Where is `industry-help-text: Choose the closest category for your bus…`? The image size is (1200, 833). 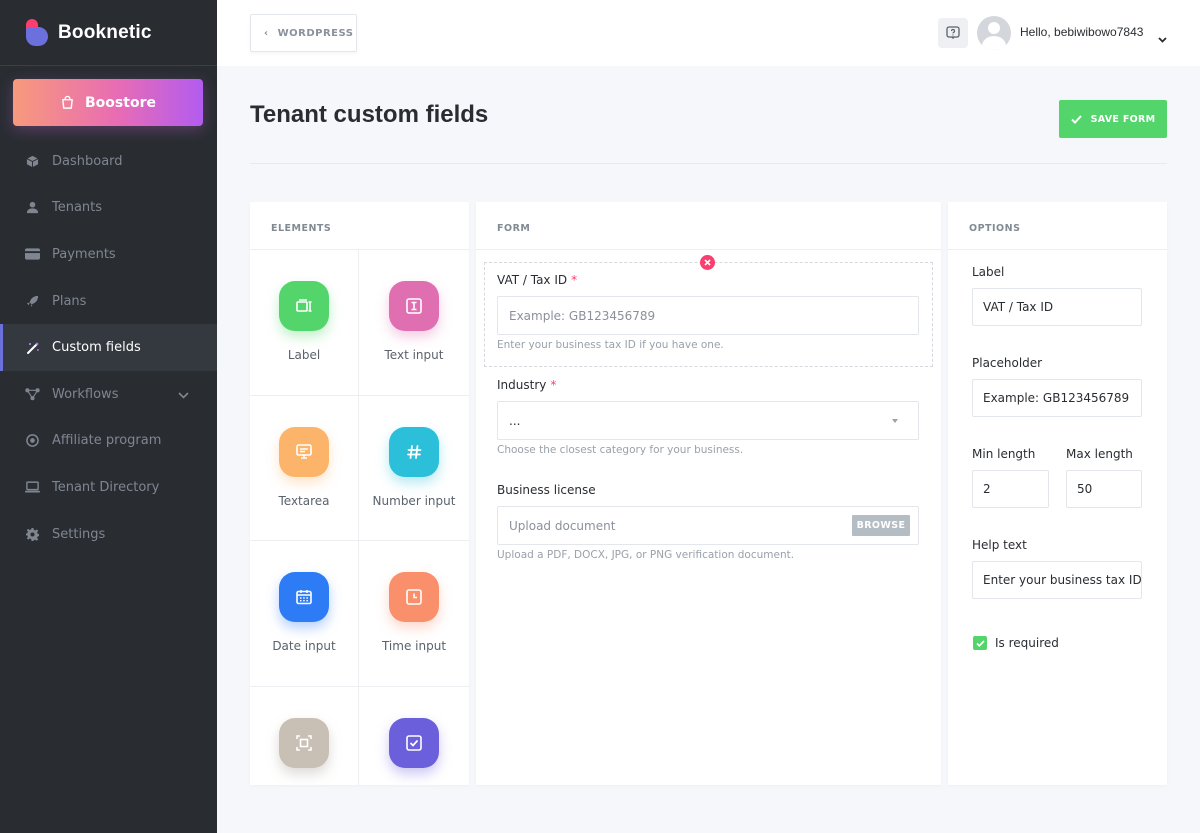 industry-help-text: Choose the closest category for your bus… is located at coordinates (620, 450).